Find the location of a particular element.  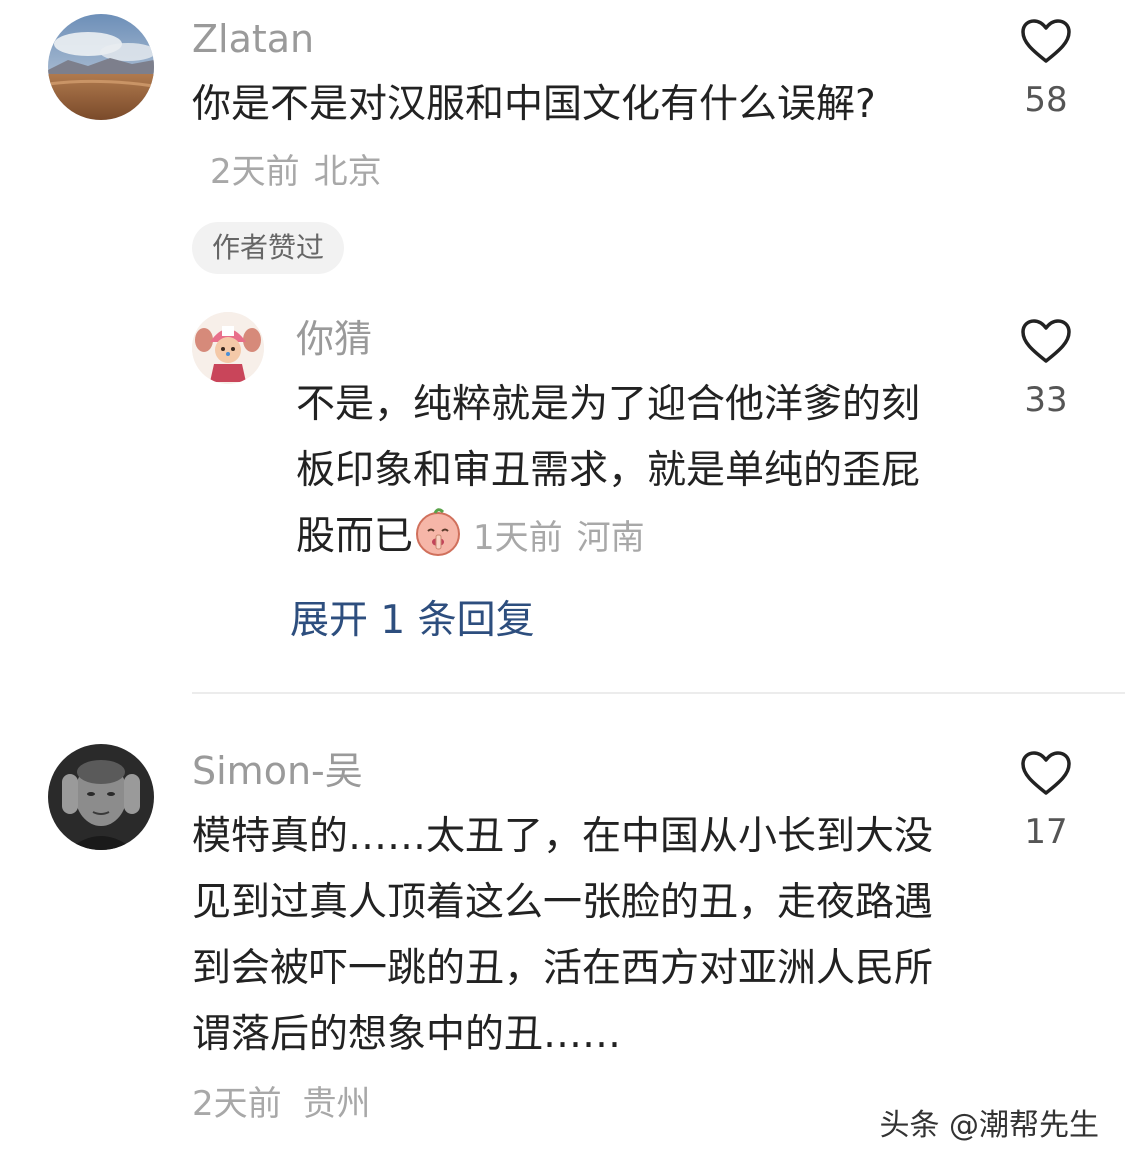

comment-location: 贵州 is located at coordinates (336, 1104).